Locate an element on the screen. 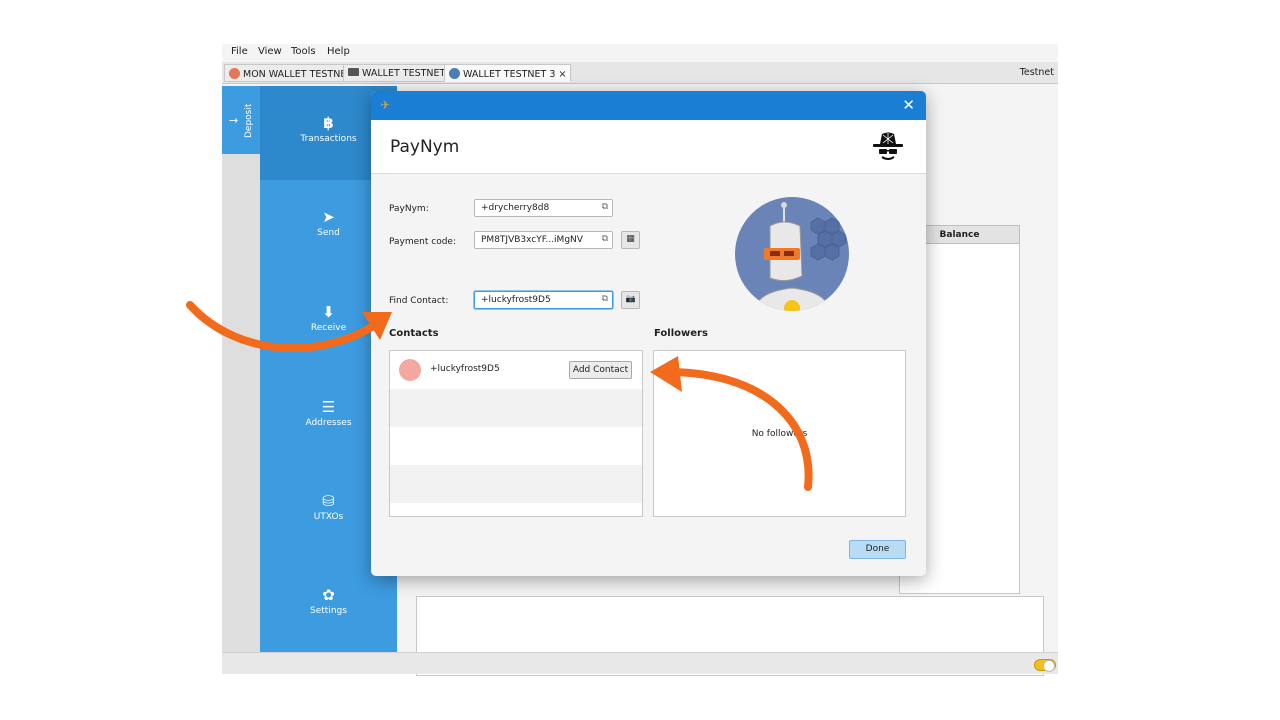  menu-tools: Tools is located at coordinates (303, 51).